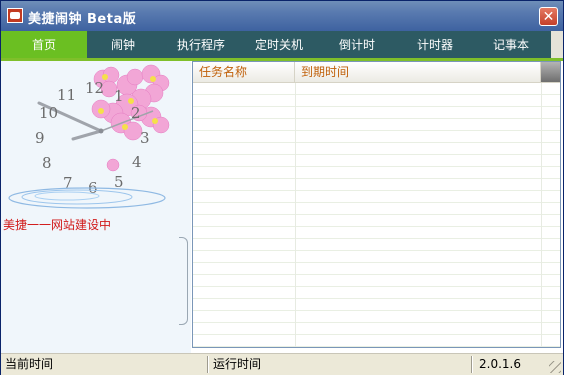 The height and width of the screenshot is (375, 564). I want to click on tab-run-program: 执行程序, so click(201, 44).